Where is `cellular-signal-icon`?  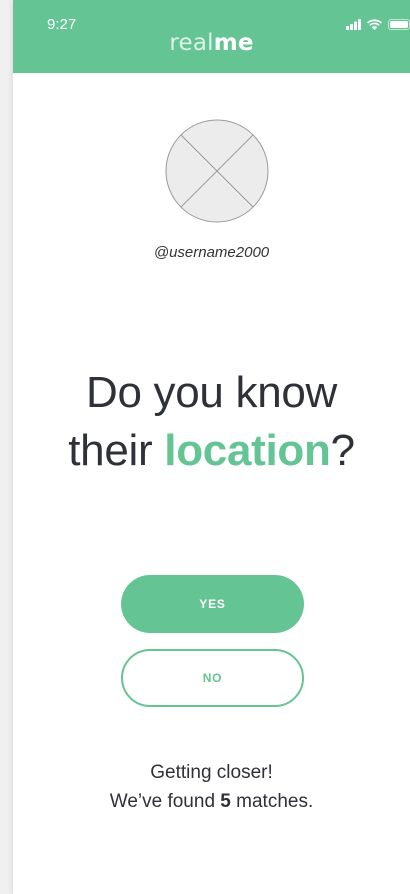 cellular-signal-icon is located at coordinates (353, 24).